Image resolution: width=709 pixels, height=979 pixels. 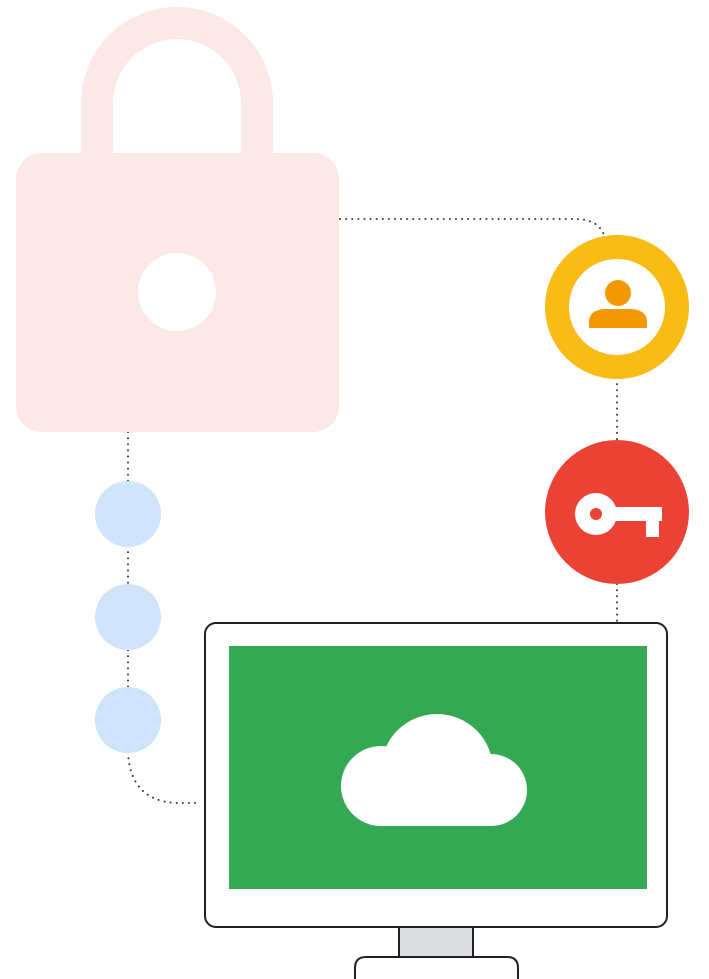 What do you see at coordinates (472, 228) in the screenshot?
I see `connector-lock-to-user` at bounding box center [472, 228].